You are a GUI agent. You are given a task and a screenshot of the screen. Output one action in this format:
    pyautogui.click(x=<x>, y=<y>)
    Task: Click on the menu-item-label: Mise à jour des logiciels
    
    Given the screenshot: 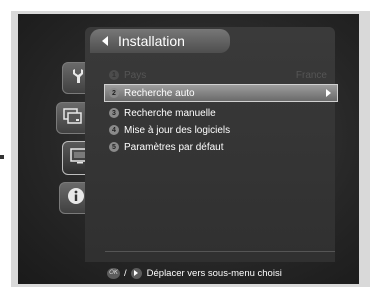 What is the action you would take?
    pyautogui.click(x=177, y=130)
    